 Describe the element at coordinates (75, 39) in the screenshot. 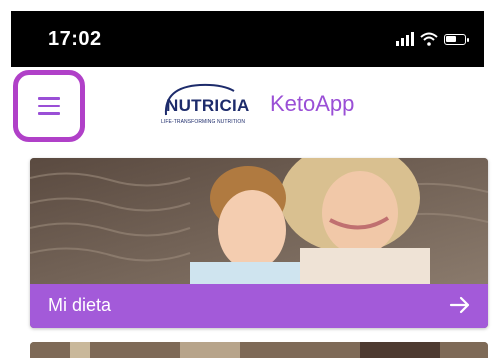

I see `status-time: 17:02` at that location.